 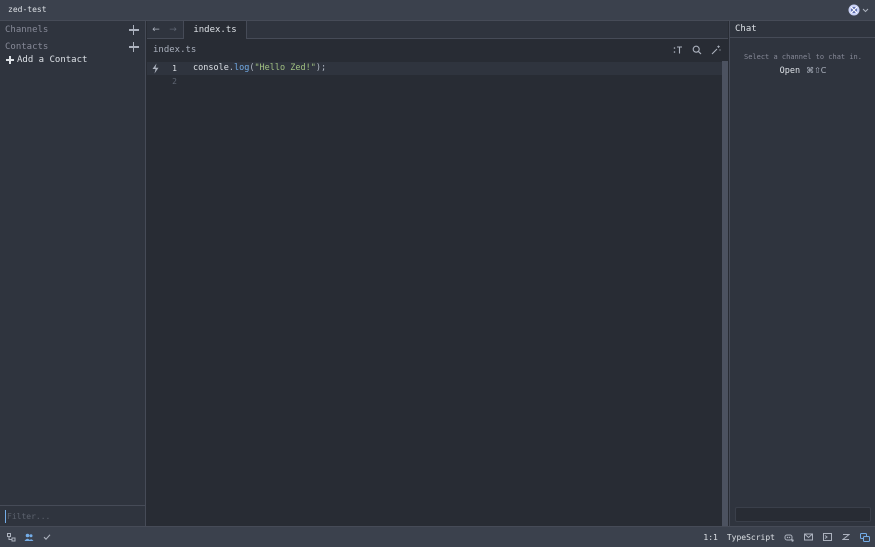 What do you see at coordinates (241, 68) in the screenshot?
I see `code-token: log` at bounding box center [241, 68].